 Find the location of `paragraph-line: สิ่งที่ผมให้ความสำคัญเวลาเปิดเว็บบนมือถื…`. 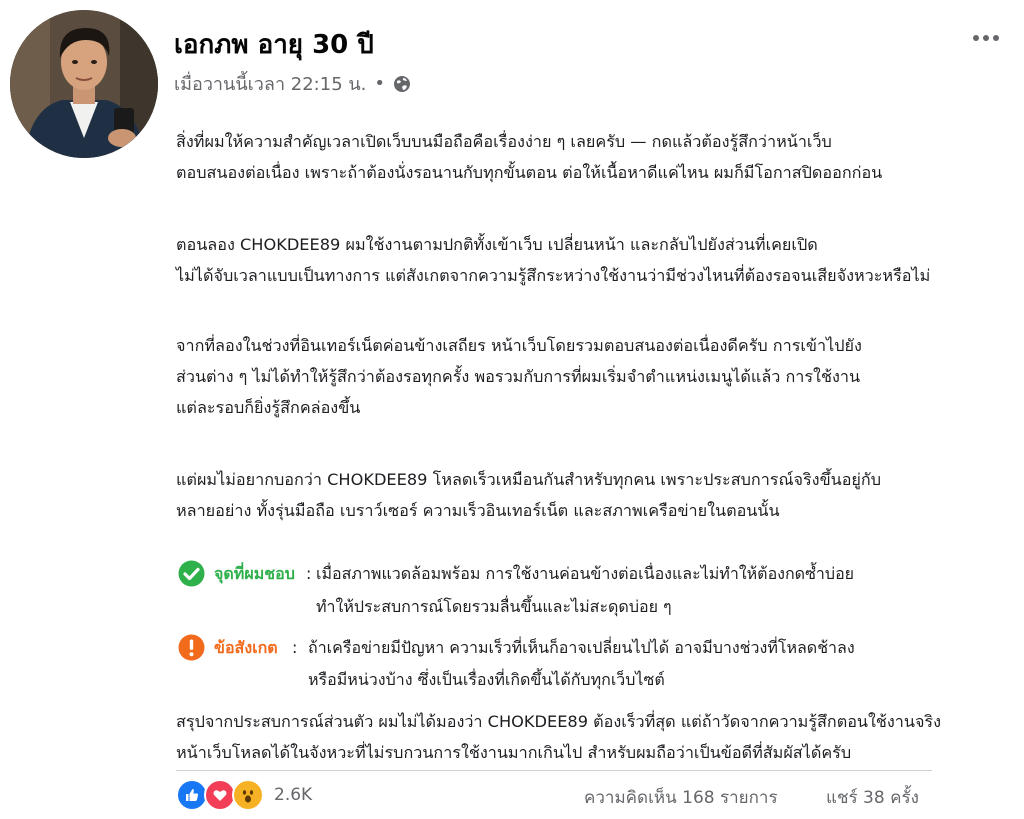

paragraph-line: สิ่งที่ผมให้ความสำคัญเวลาเปิดเว็บบนมือถื… is located at coordinates (504, 141).